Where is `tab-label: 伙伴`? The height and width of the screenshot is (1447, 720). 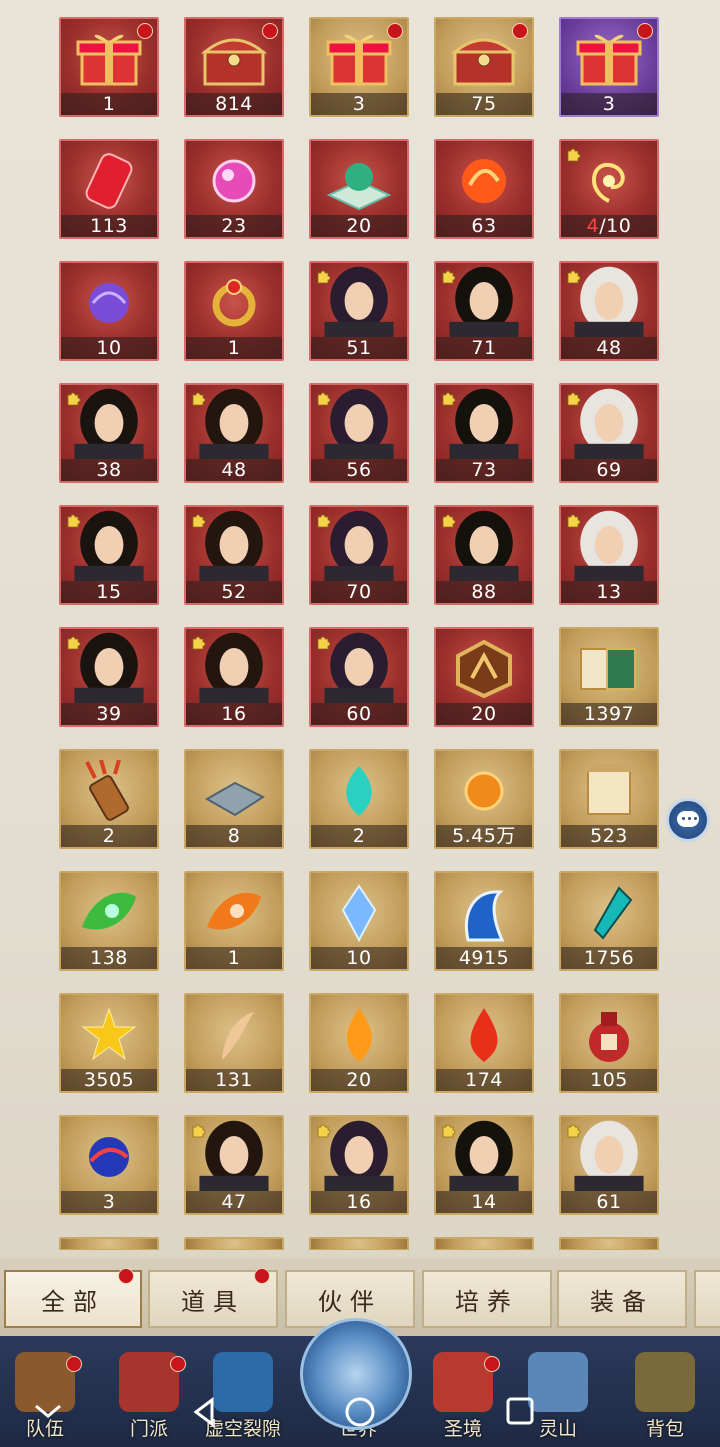
tab-label: 伙伴 is located at coordinates (350, 1301).